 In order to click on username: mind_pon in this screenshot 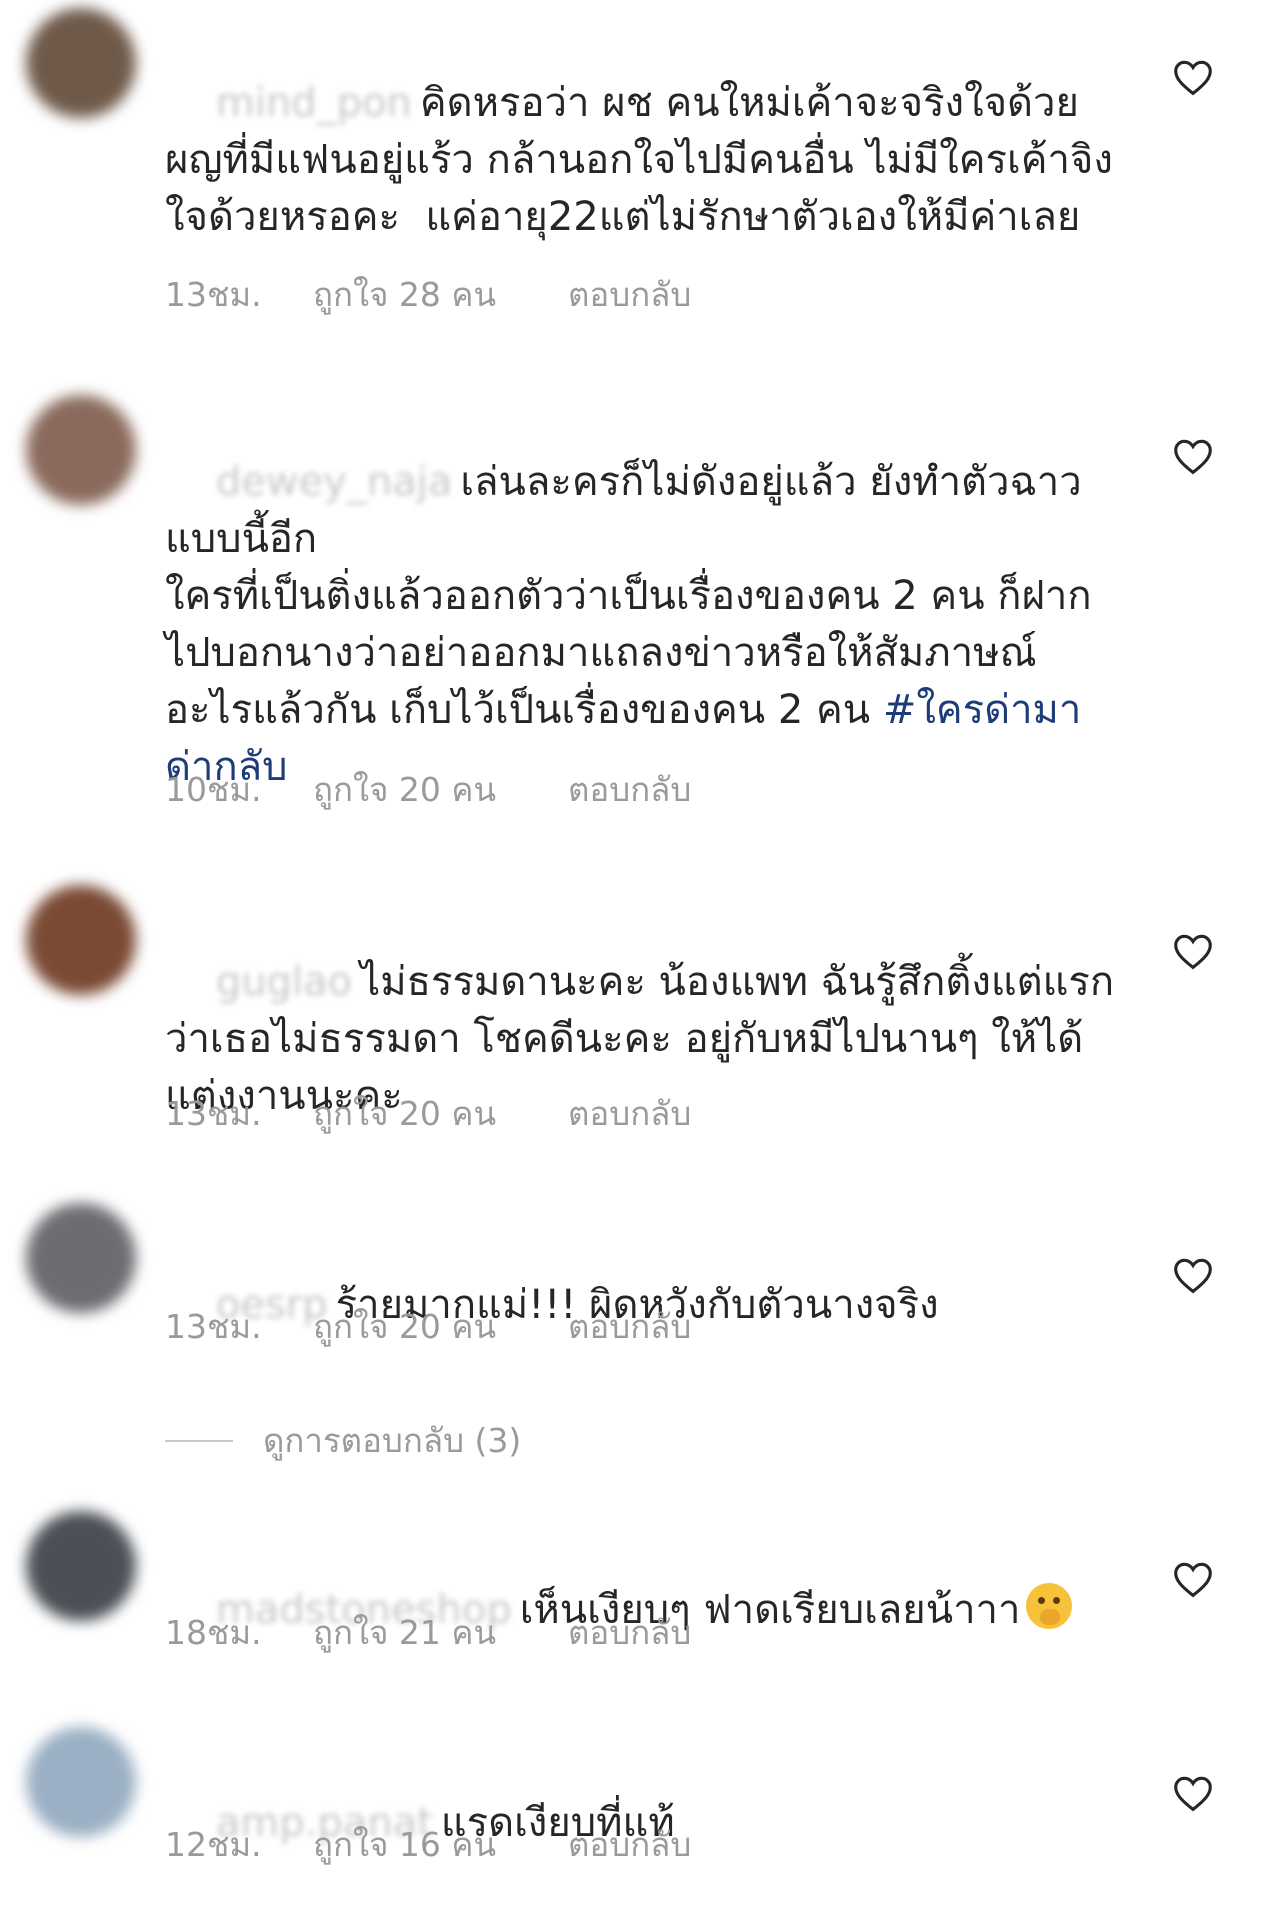, I will do `click(314, 103)`.